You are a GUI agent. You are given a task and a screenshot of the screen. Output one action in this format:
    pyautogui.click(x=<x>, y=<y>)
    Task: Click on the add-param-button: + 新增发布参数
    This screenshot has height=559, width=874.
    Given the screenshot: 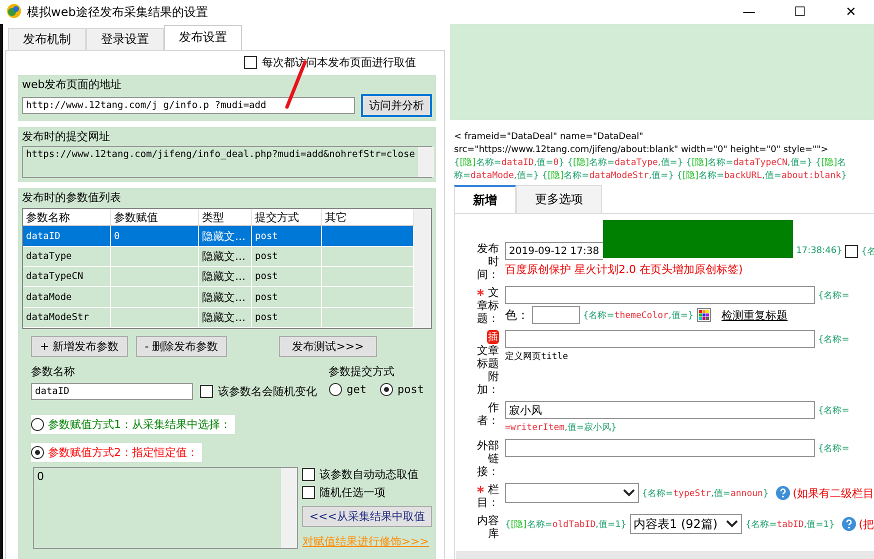 What is the action you would take?
    pyautogui.click(x=79, y=346)
    